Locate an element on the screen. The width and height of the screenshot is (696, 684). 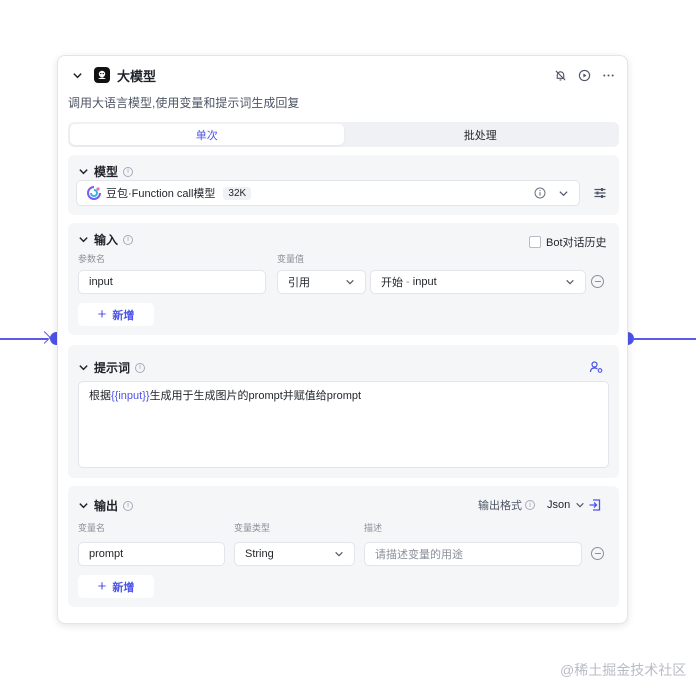
prompt-editor: 根据{{input}}生成用于生成图片的prompt并赋值给prompt is located at coordinates (343, 424).